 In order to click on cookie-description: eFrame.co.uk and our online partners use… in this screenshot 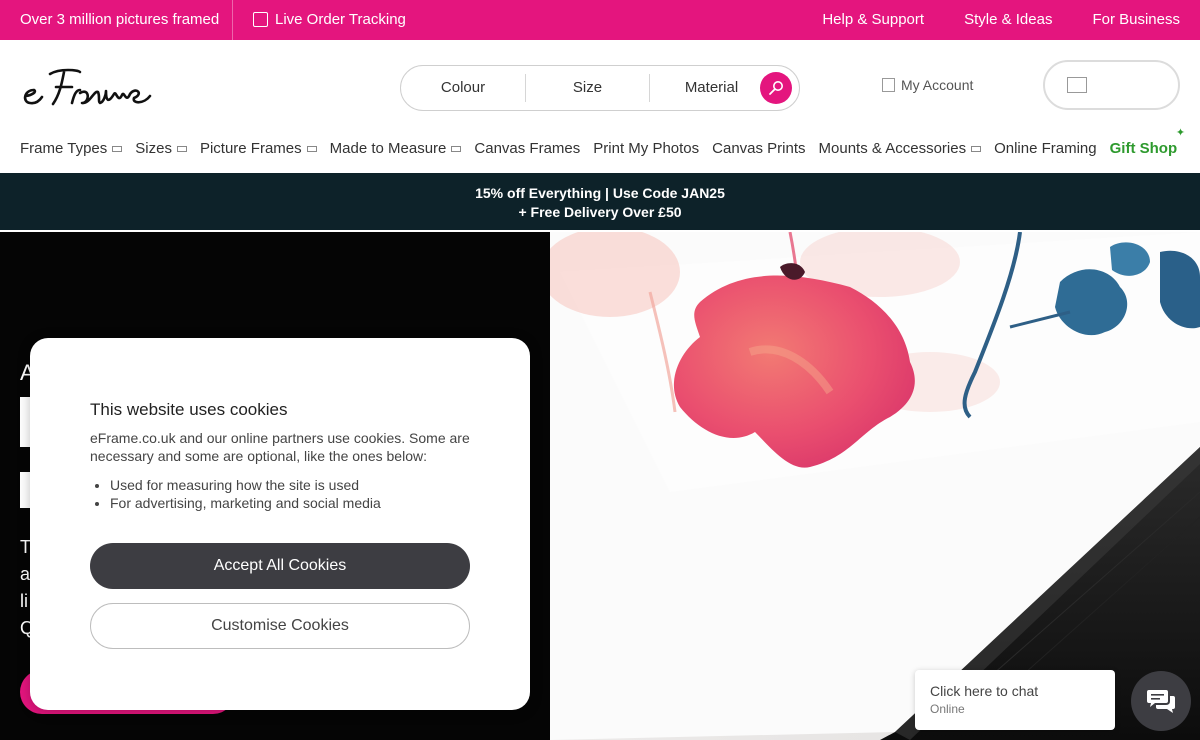, I will do `click(280, 447)`.